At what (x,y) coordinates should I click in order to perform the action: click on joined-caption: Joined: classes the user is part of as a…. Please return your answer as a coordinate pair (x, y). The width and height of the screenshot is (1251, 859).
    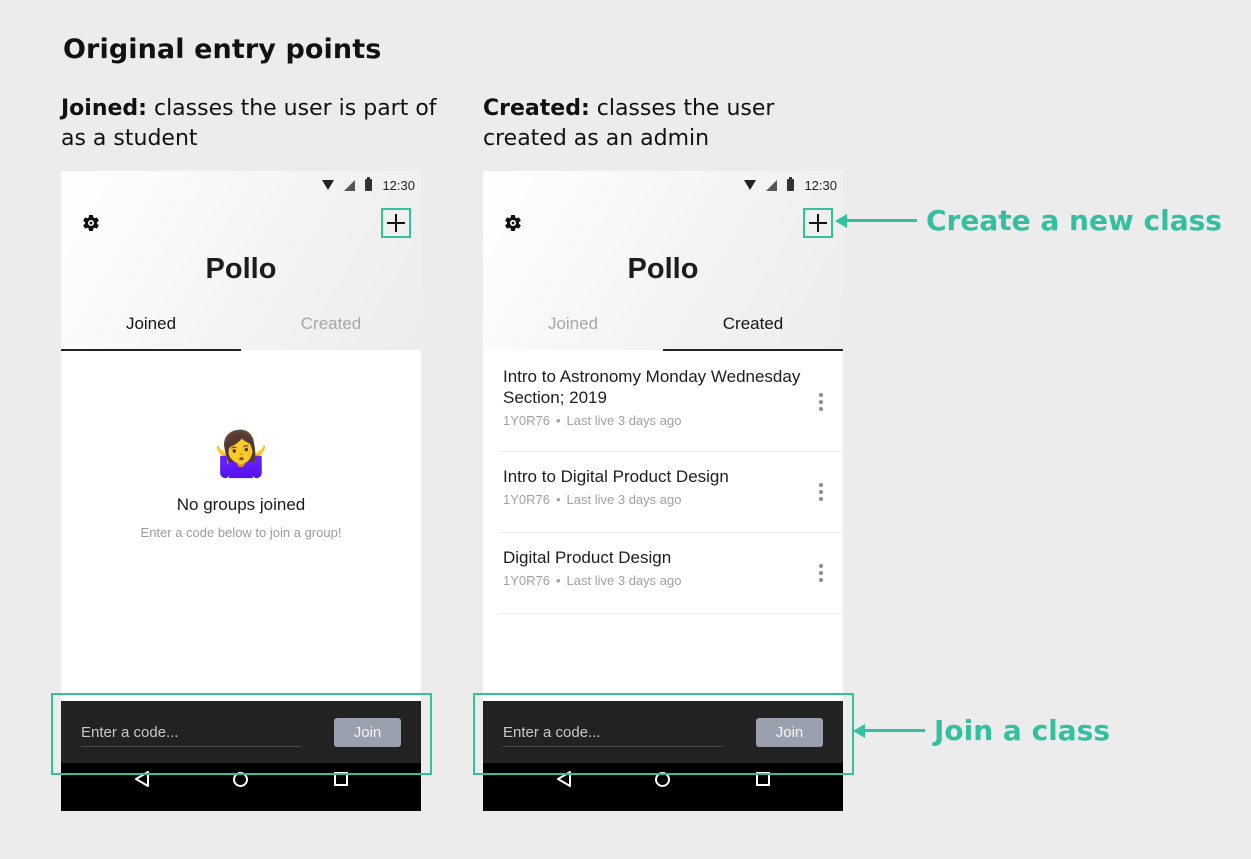
    Looking at the image, I should click on (251, 124).